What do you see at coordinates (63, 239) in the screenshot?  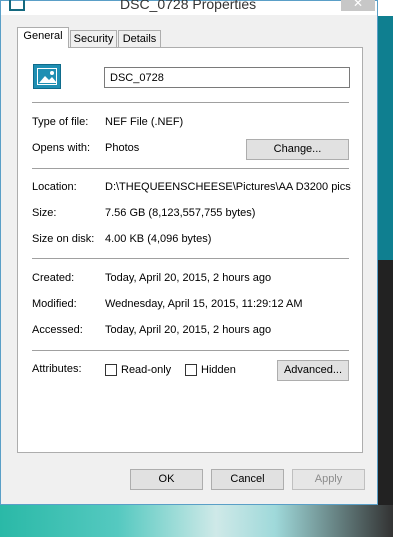 I see `size-on-disk-label: Size on disk:` at bounding box center [63, 239].